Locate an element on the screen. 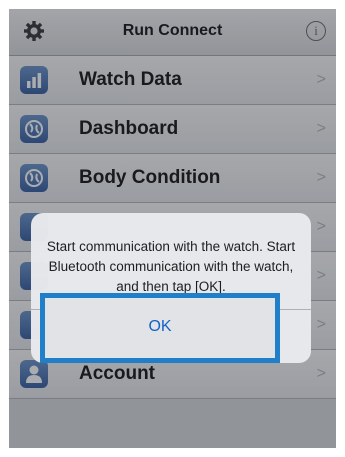 This screenshot has width=345, height=457. ok-button: OK is located at coordinates (160, 328).